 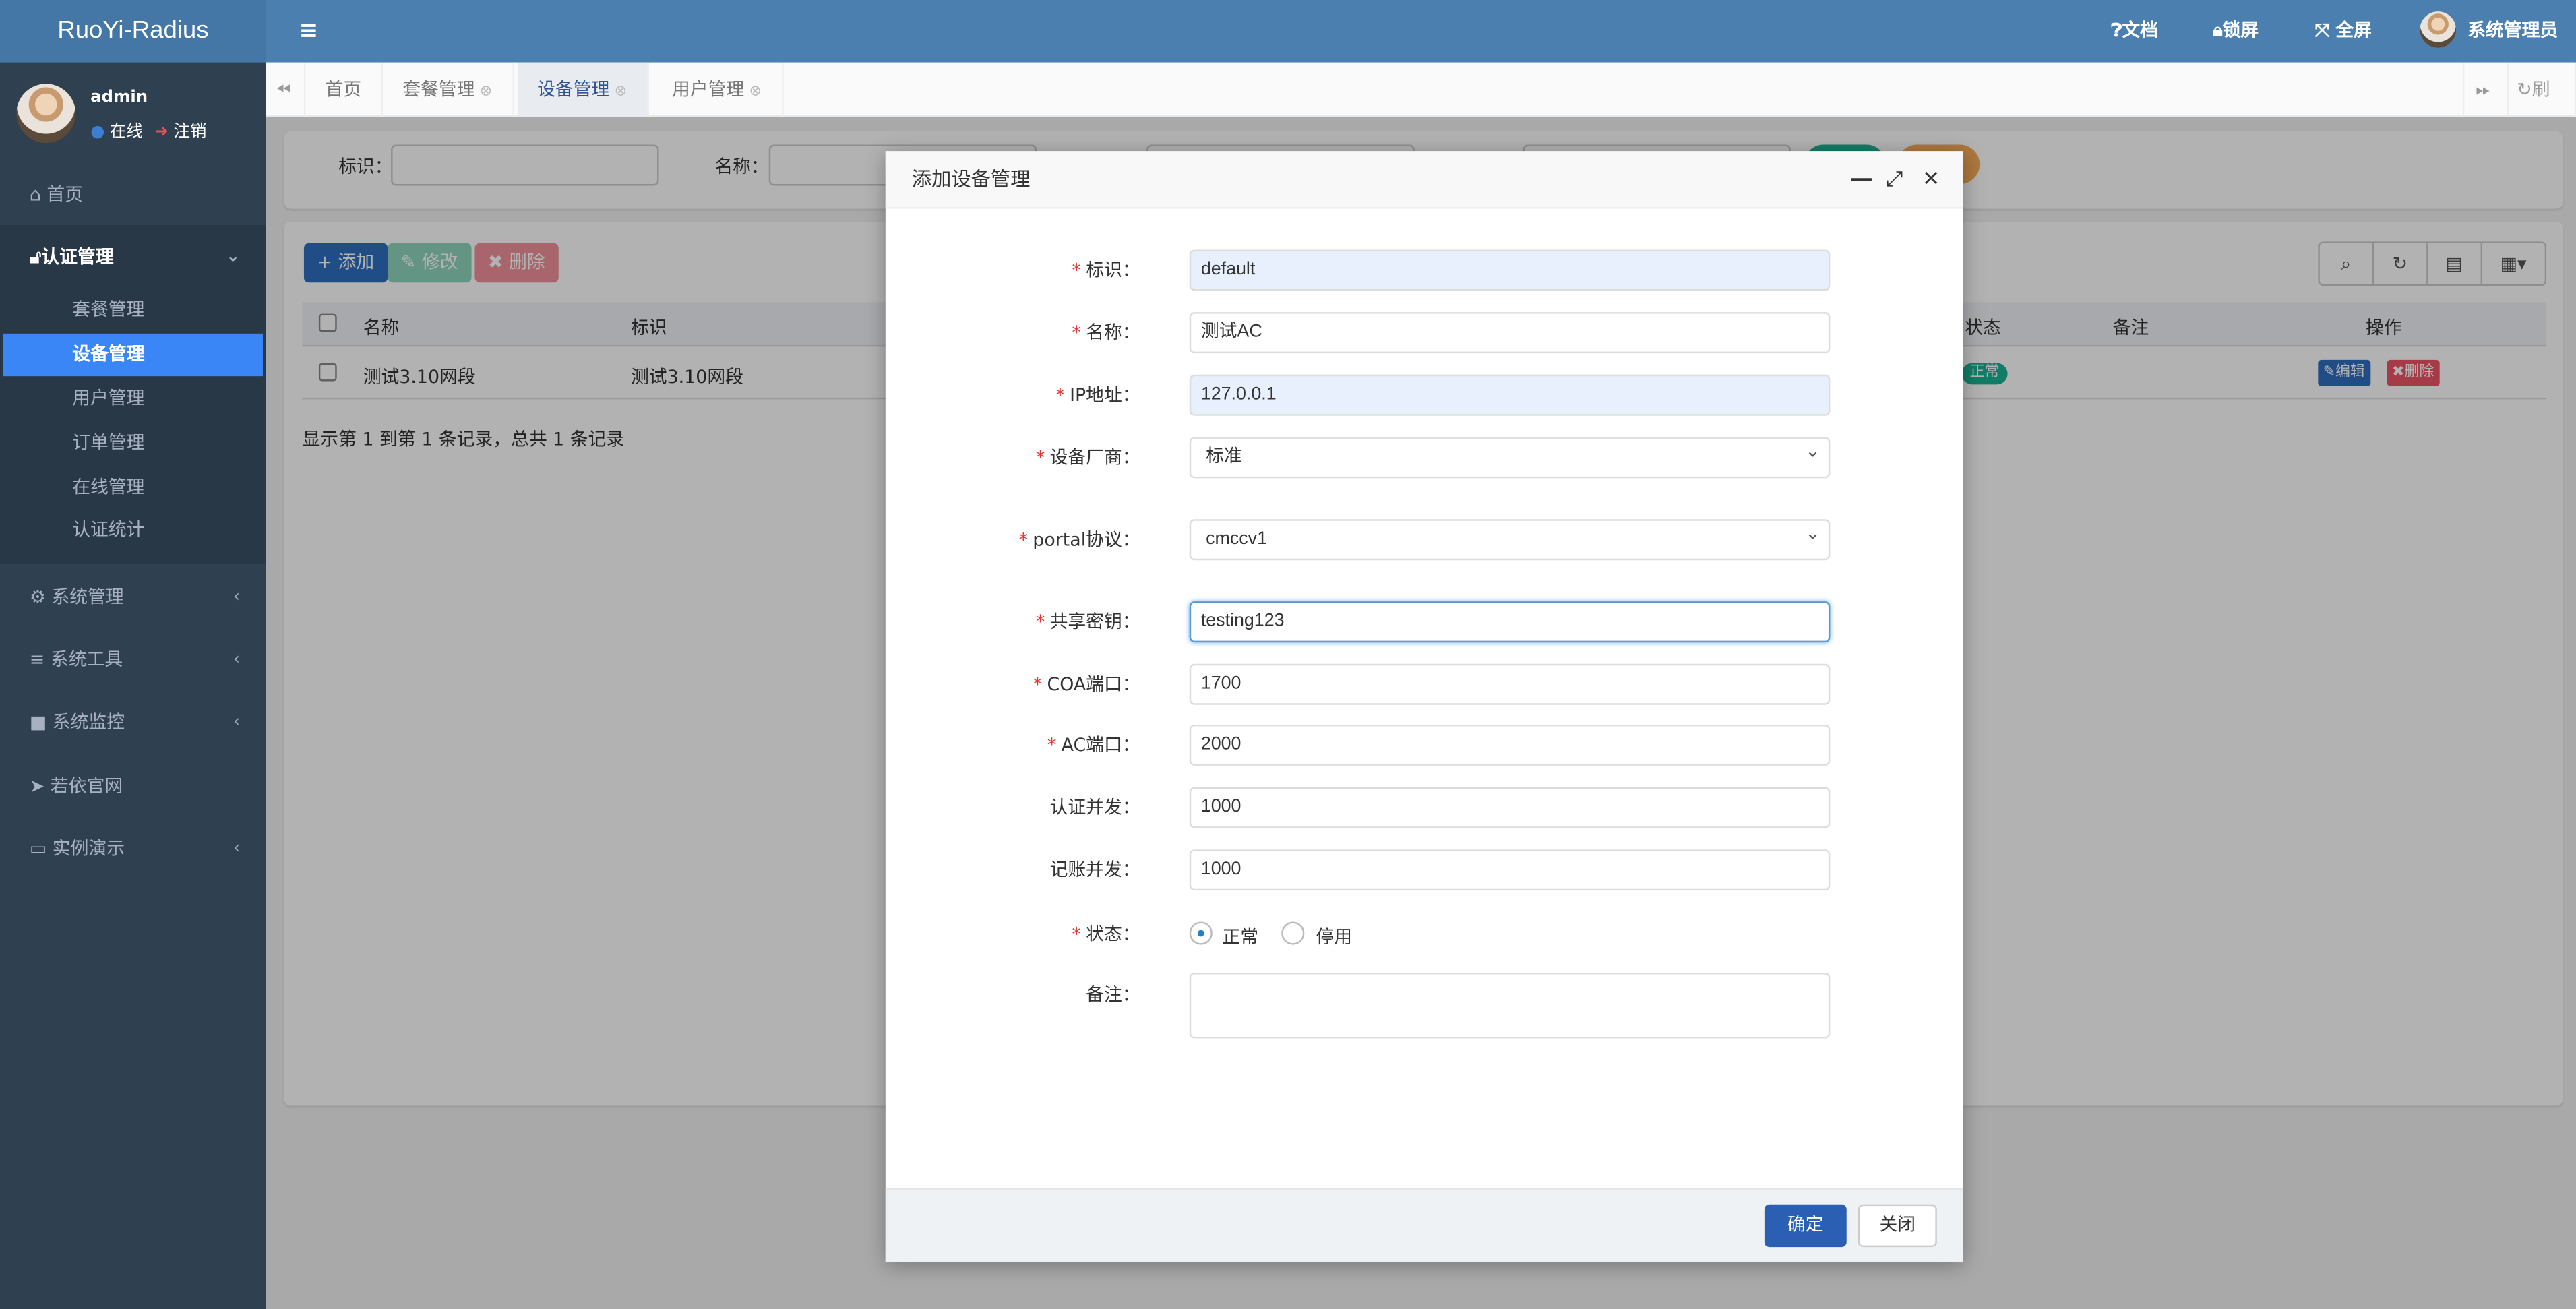 I want to click on sidebar-item-label: 认证管理, so click(x=78, y=257).